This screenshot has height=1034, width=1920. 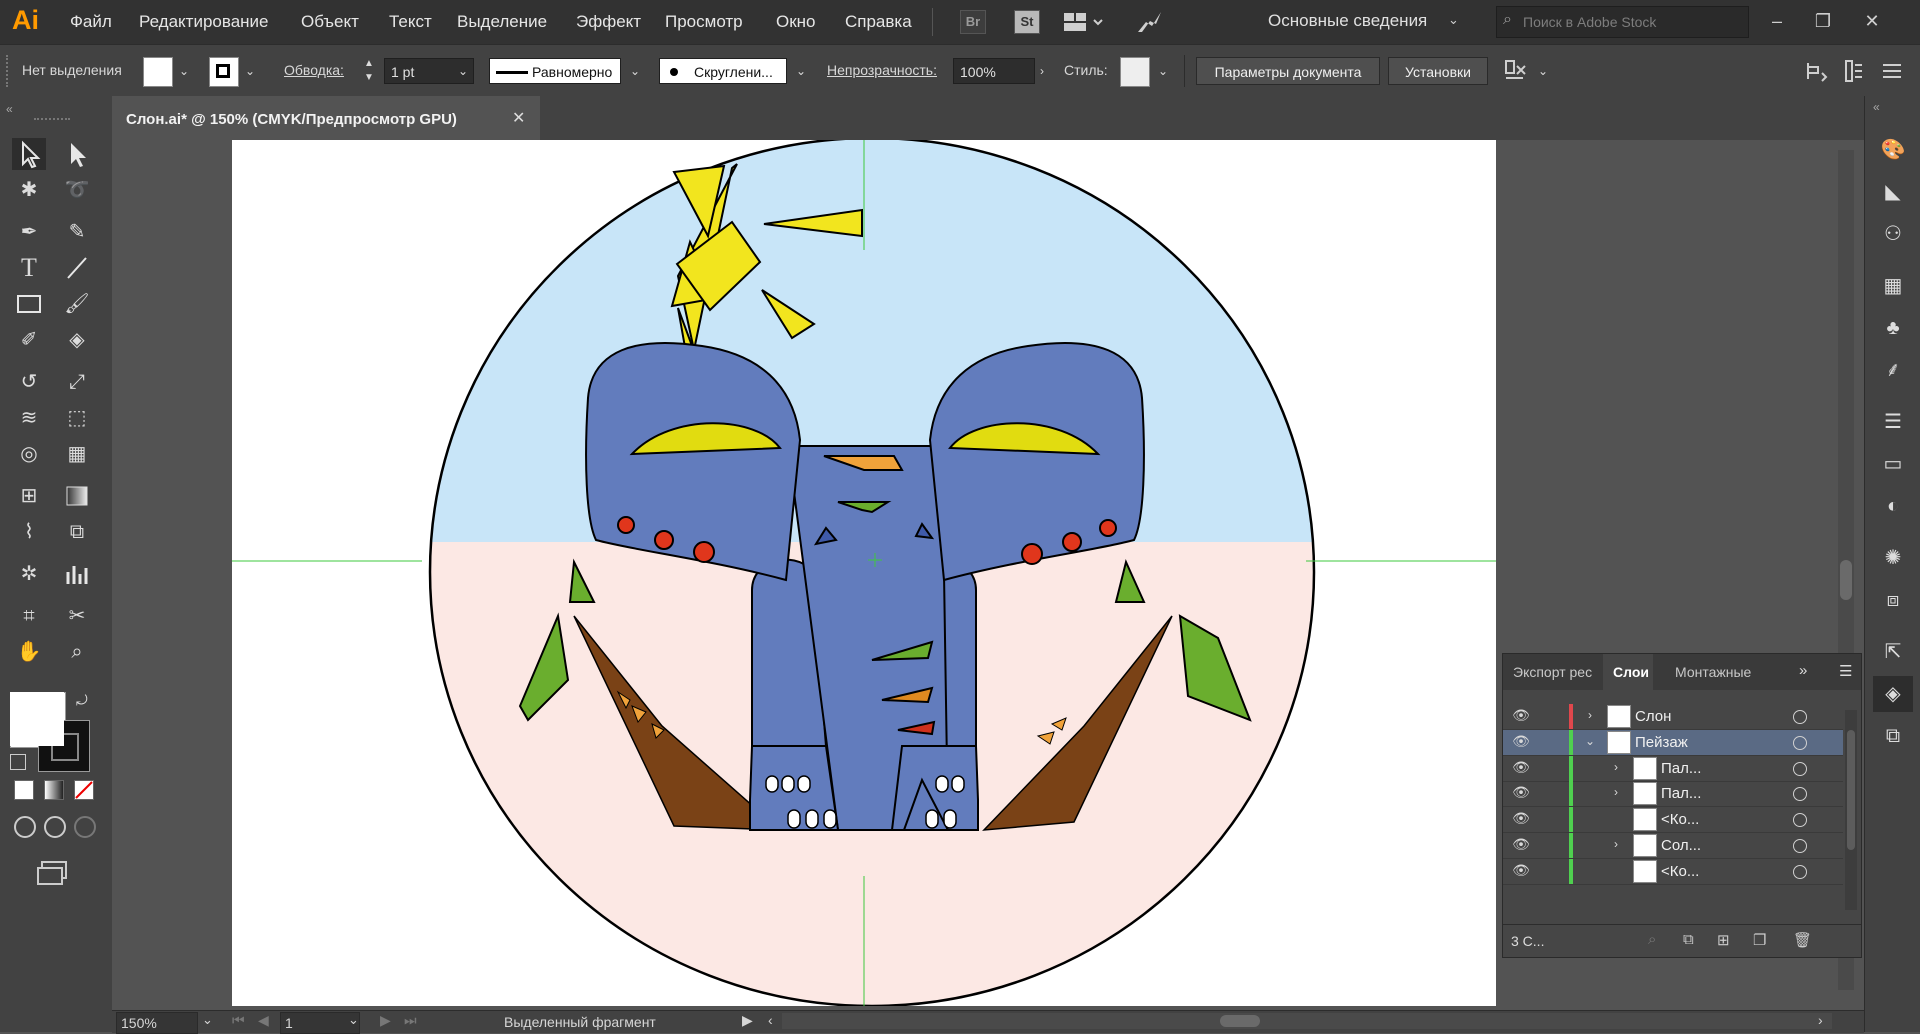 What do you see at coordinates (184, 71) in the screenshot?
I see `fill-dropdown-icon: ⌄` at bounding box center [184, 71].